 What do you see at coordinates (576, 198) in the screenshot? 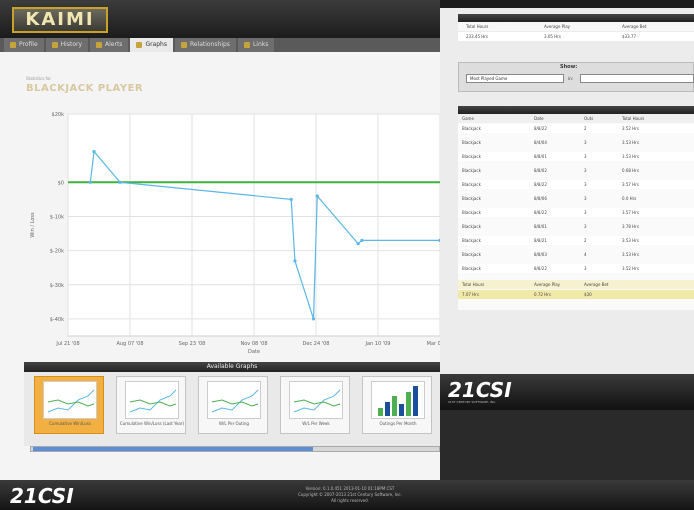
I see `table-row: Blackjack 8/8/06 3 0.0 Hrs` at bounding box center [576, 198].